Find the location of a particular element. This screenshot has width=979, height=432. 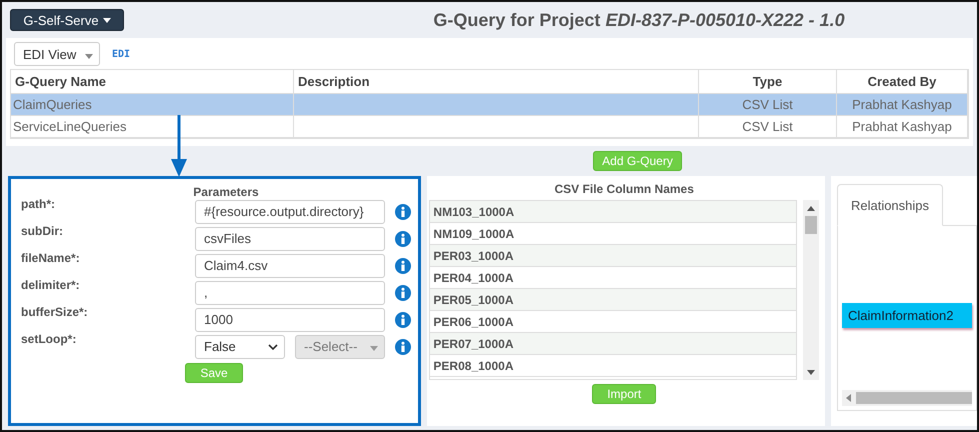

menu-button: G-Self-Serve is located at coordinates (67, 20).